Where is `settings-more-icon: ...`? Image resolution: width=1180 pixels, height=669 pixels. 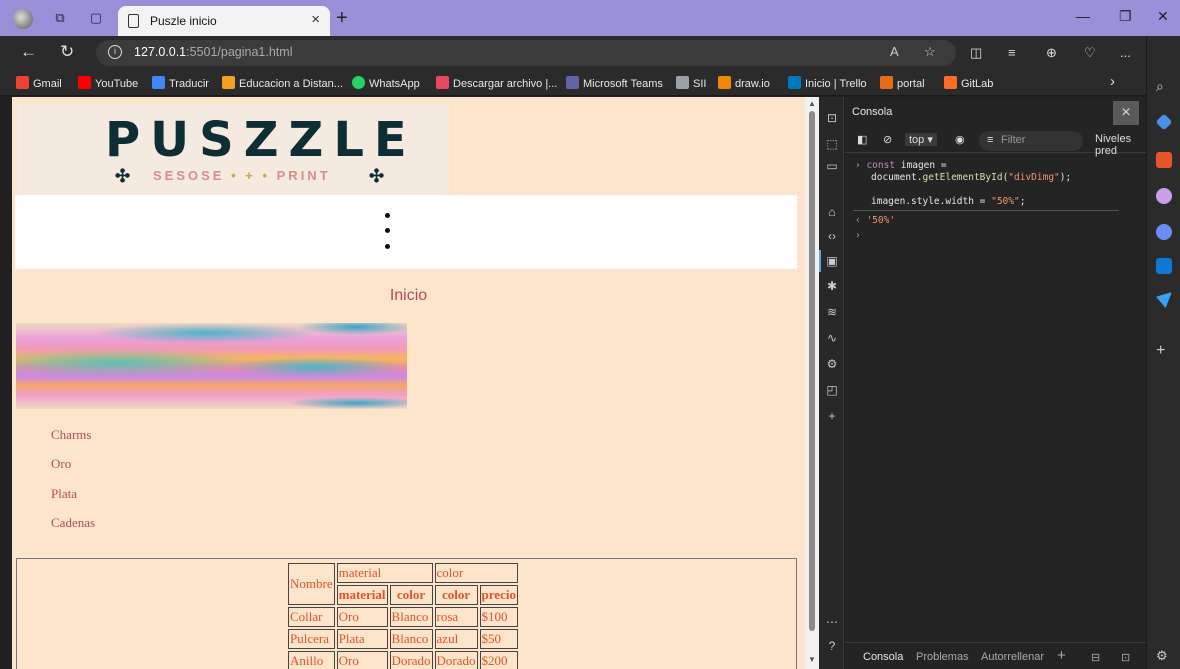
settings-more-icon: ... is located at coordinates (1125, 52).